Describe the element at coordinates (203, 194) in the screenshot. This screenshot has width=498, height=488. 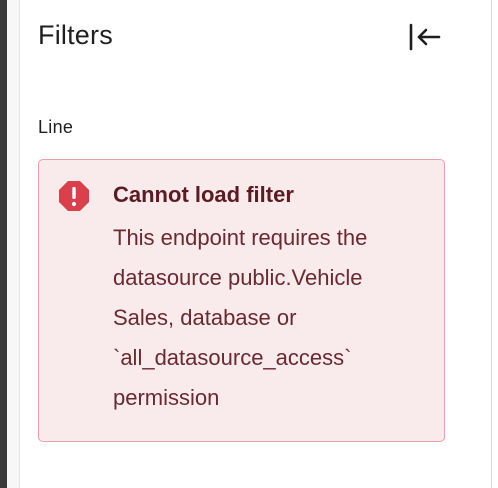
I see `error-title: Cannot load filter` at that location.